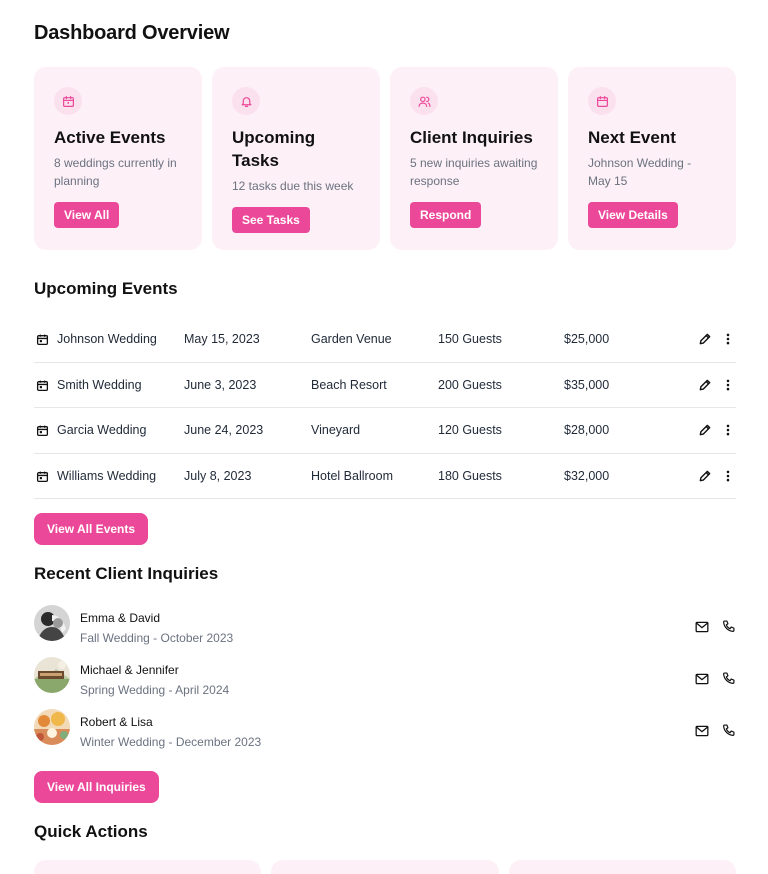 The image size is (768, 874). What do you see at coordinates (351, 339) in the screenshot?
I see `event-venue: Garden Venue` at bounding box center [351, 339].